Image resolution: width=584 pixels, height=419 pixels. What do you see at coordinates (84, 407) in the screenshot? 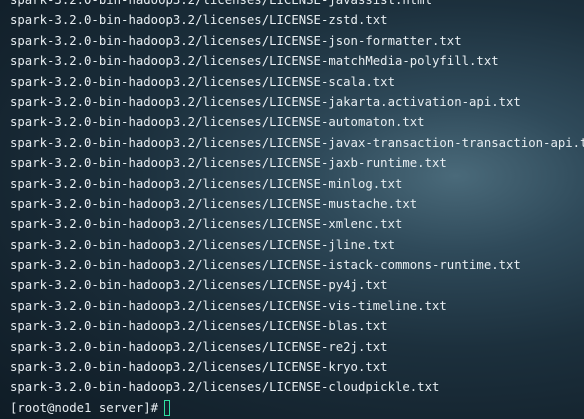
I see `shell-prompt: [root@node1 server]#` at bounding box center [84, 407].